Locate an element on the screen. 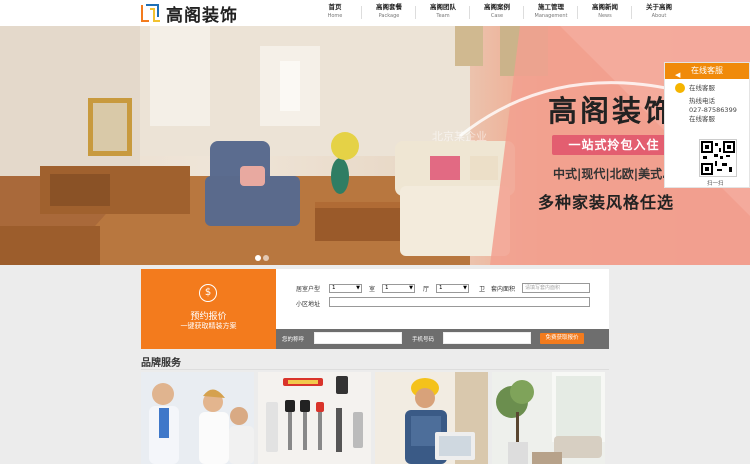 Image resolution: width=750 pixels, height=464 pixels. nav-sublabel: Management is located at coordinates (551, 16).